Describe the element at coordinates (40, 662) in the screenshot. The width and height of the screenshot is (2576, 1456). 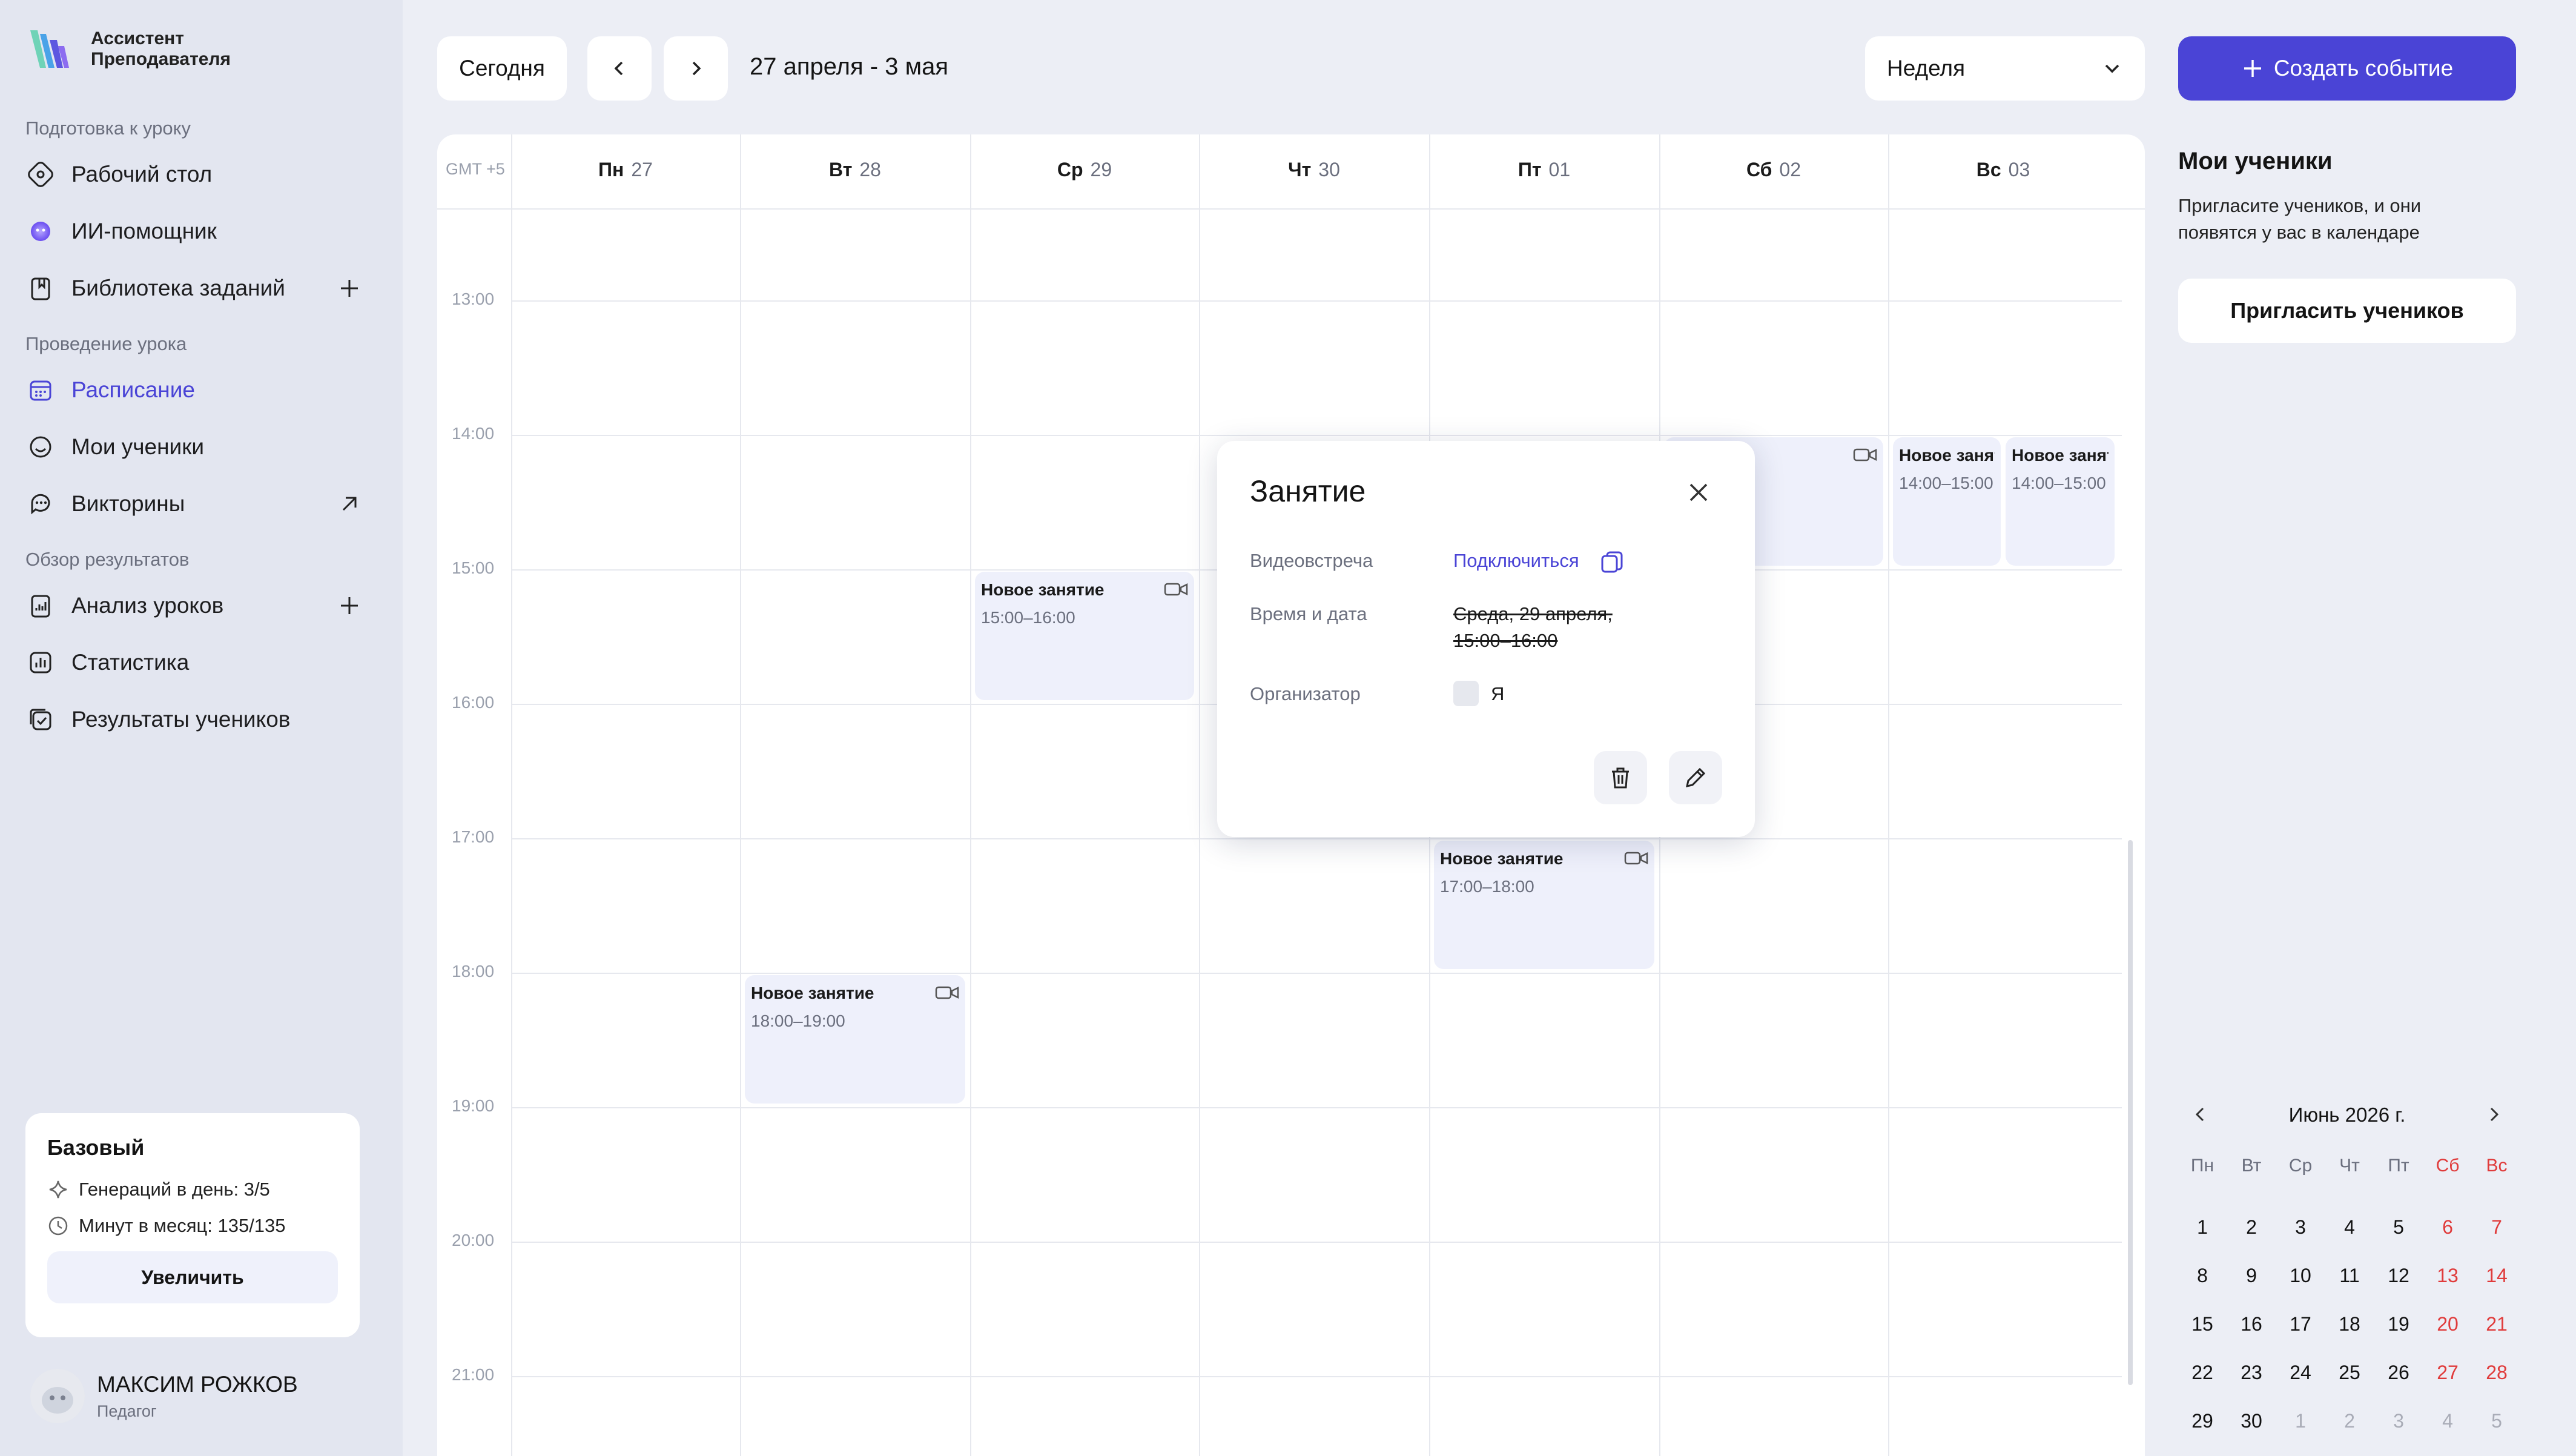
I see `stats-icon` at that location.